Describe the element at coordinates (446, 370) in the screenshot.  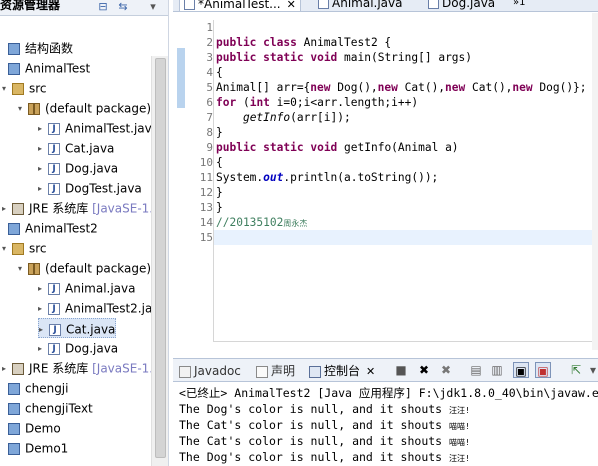
I see `remove-all-terminated-icon: ✖` at that location.